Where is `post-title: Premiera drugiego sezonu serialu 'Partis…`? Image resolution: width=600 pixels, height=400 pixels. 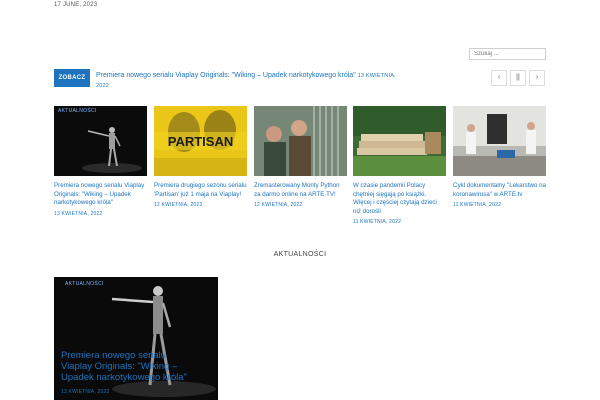
post-title: Premiera drugiego sezonu serialu 'Partis… is located at coordinates (200, 190).